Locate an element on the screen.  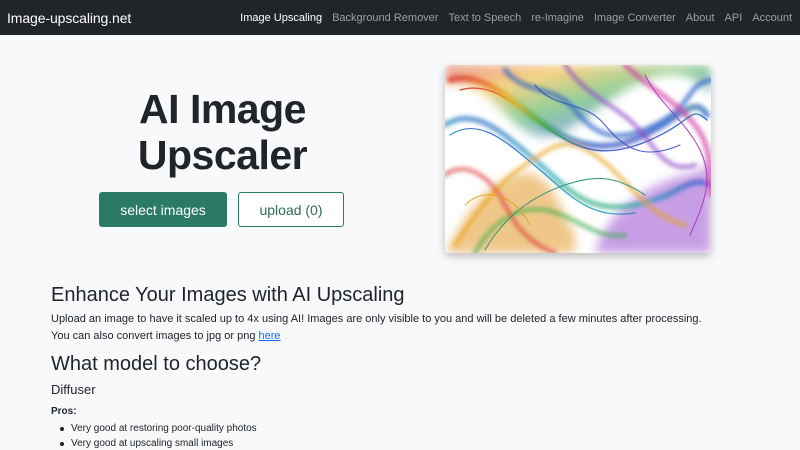
nav-link-re-imagine: re-Imagine is located at coordinates (557, 18).